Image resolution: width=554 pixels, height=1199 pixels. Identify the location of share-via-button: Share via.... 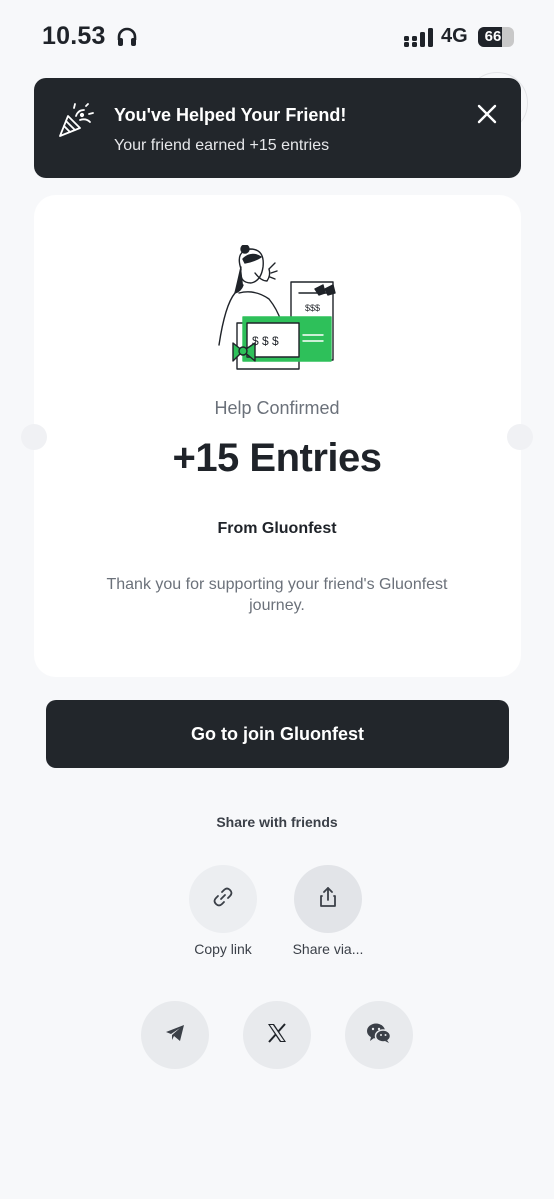
(328, 911).